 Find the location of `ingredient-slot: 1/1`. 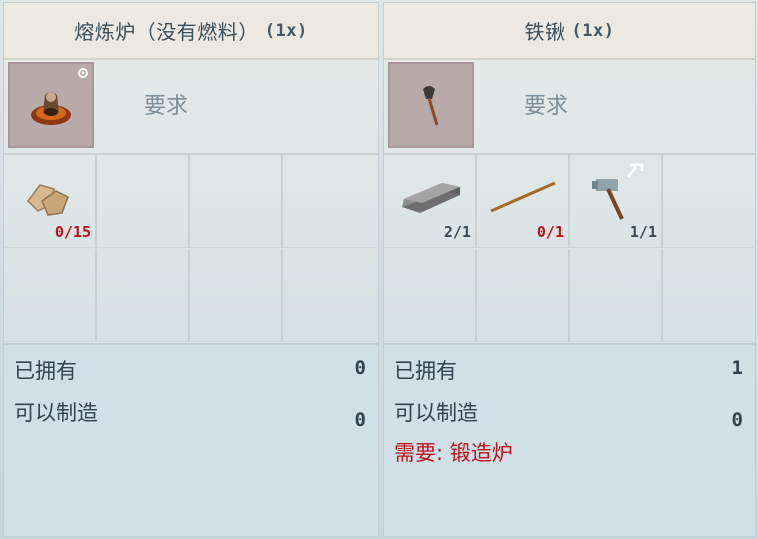

ingredient-slot: 1/1 is located at coordinates (616, 201).